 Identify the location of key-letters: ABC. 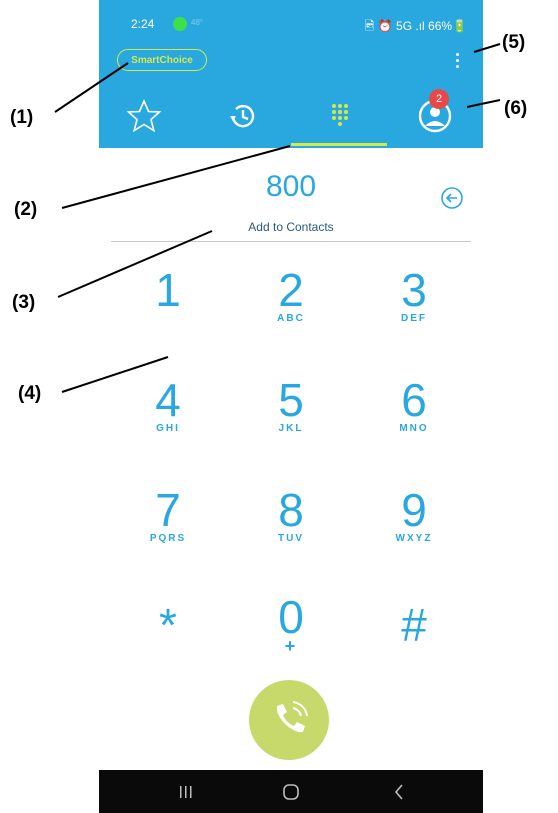
(291, 318).